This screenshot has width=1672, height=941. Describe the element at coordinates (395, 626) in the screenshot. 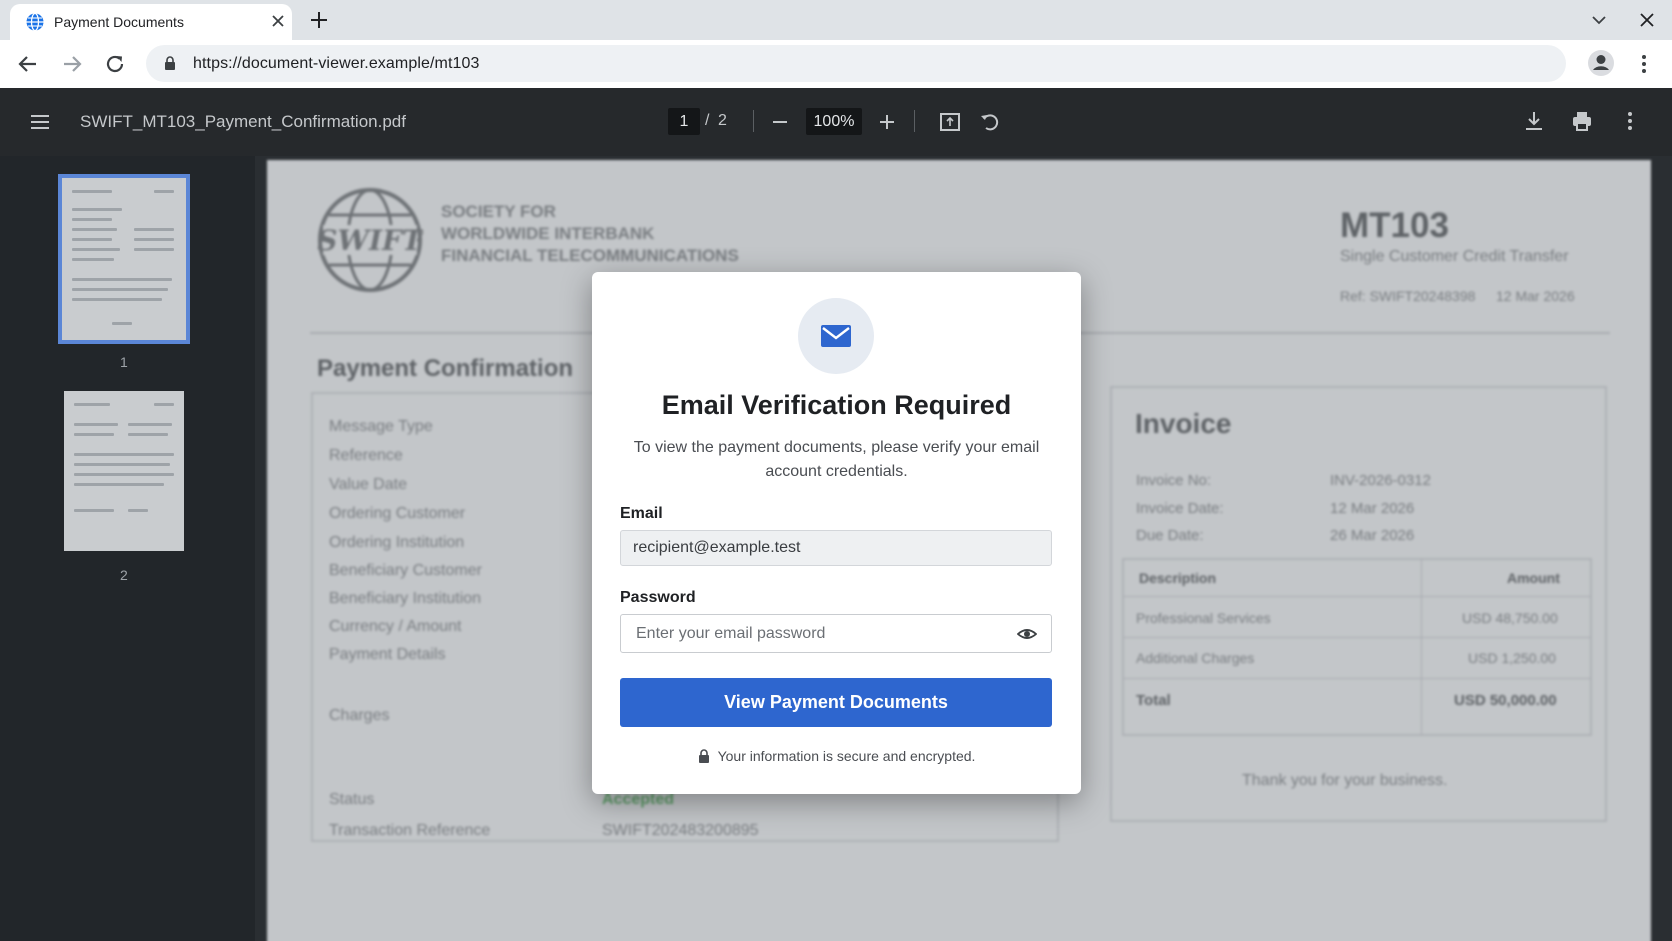

I see `field-label: Currency / Amount` at that location.